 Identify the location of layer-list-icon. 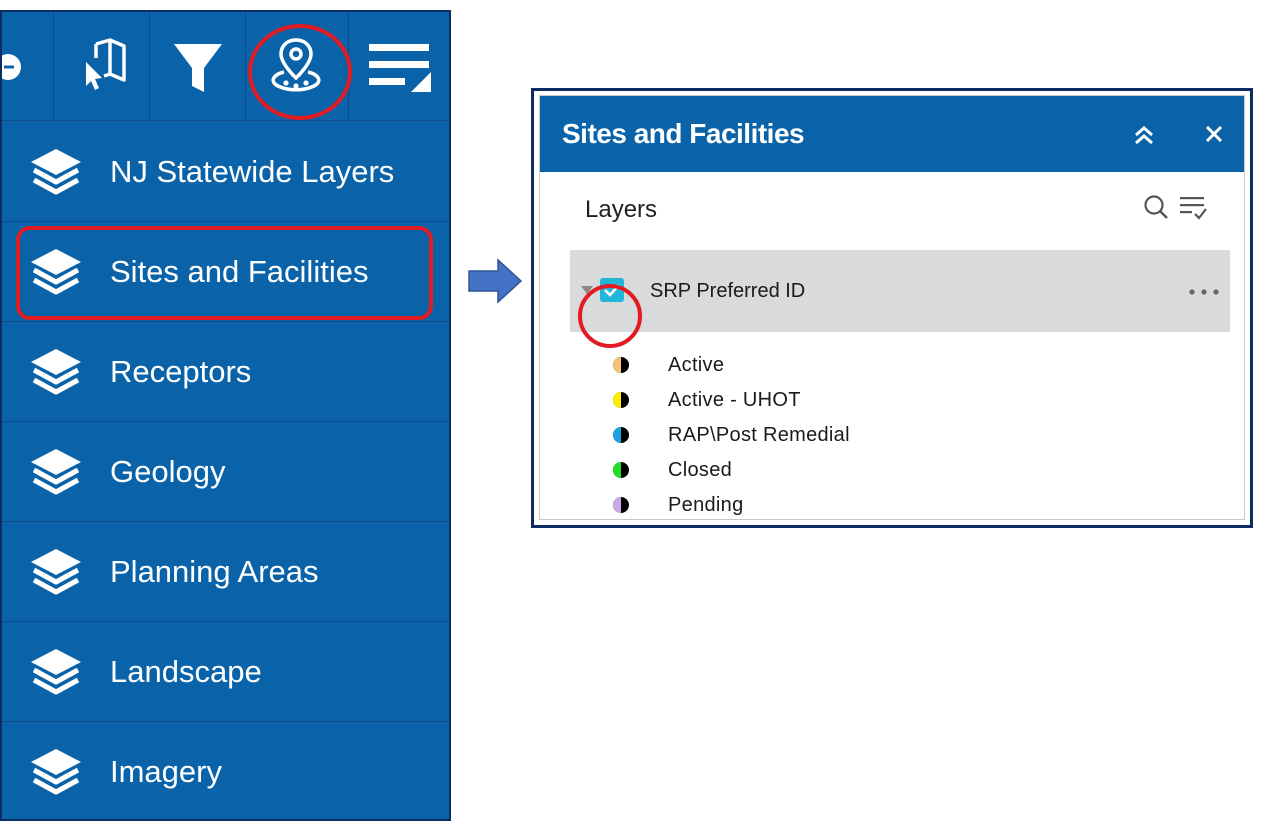
(400, 68).